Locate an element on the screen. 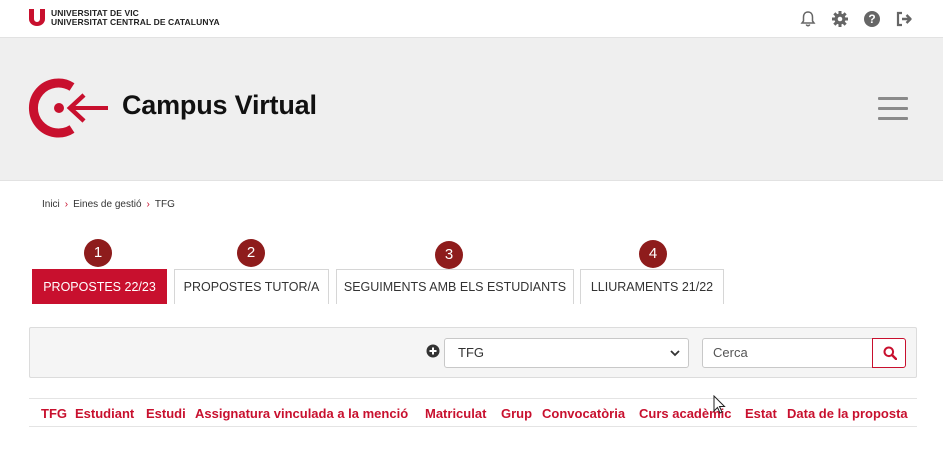 The height and width of the screenshot is (450, 943). filter-bar: TFG Cerca is located at coordinates (473, 352).